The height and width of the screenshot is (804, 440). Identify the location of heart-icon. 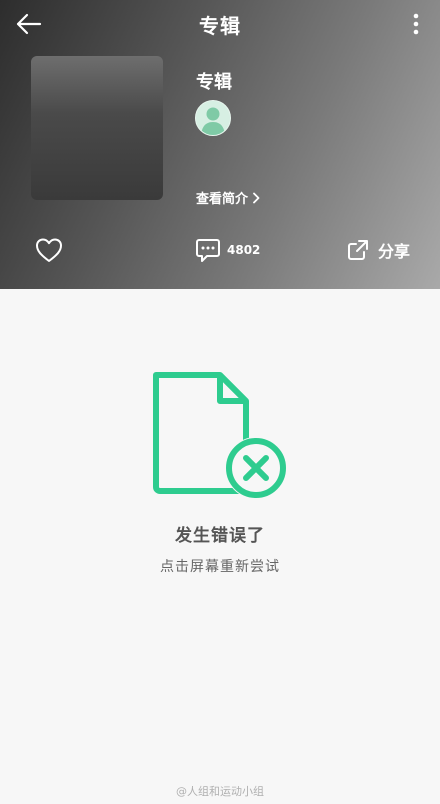
(49, 250).